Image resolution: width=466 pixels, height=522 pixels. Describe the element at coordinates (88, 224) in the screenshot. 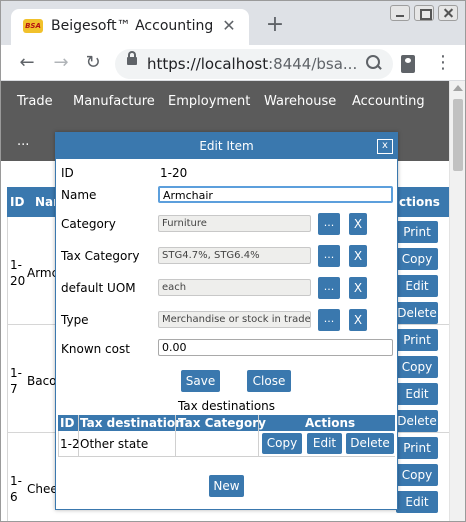

I see `category-label: Category` at that location.